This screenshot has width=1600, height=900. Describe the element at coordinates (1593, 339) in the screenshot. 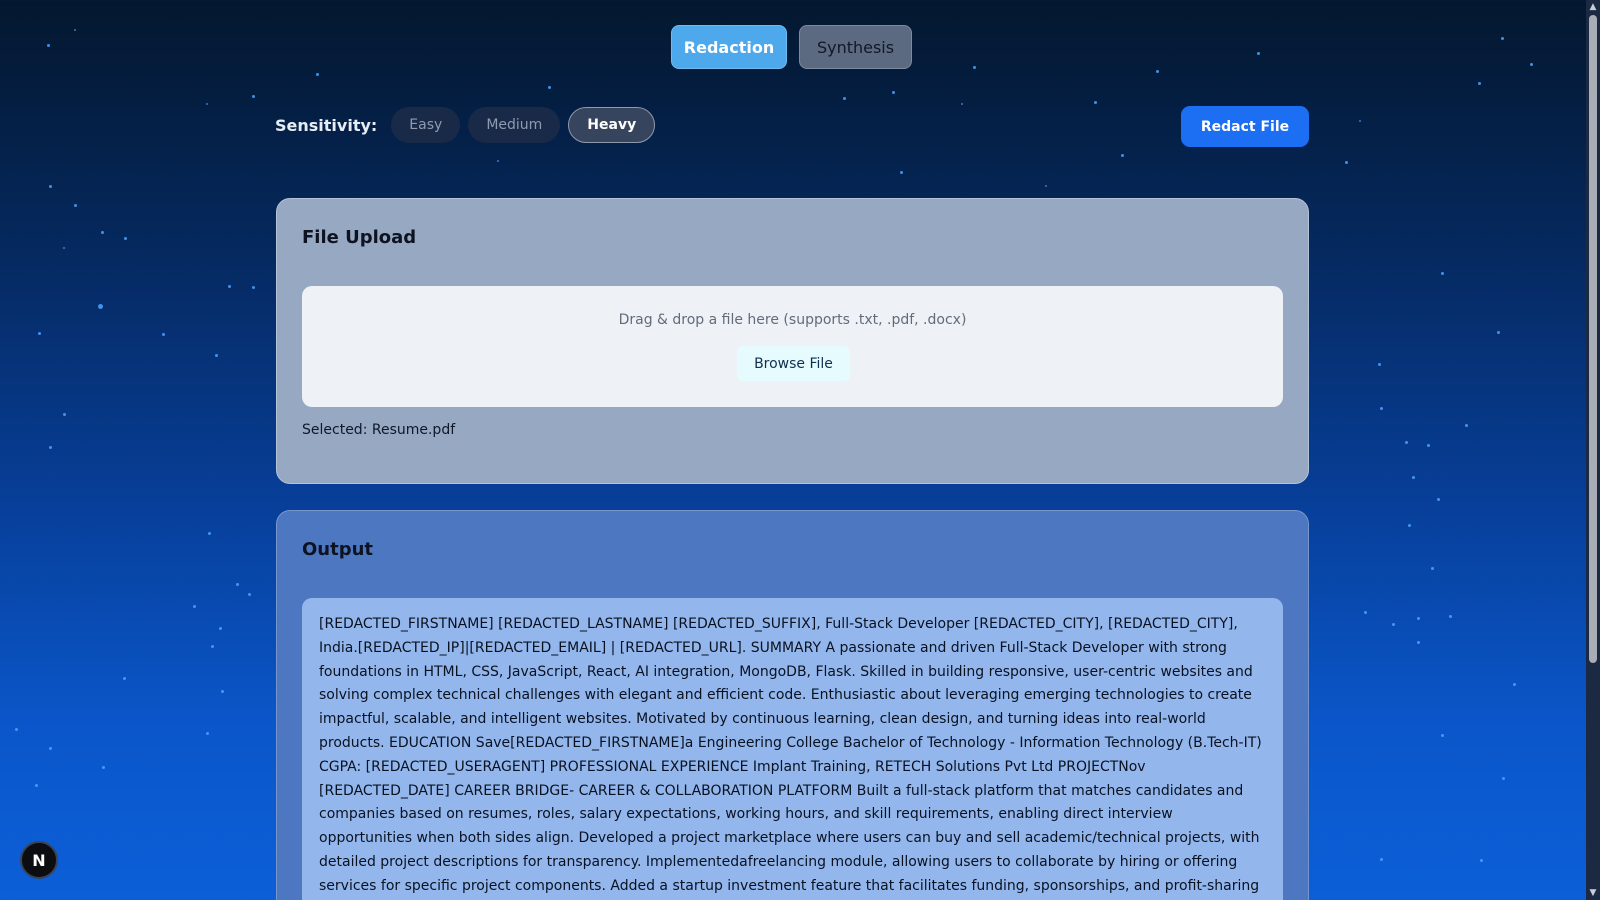

I see `scroll-thumb` at that location.